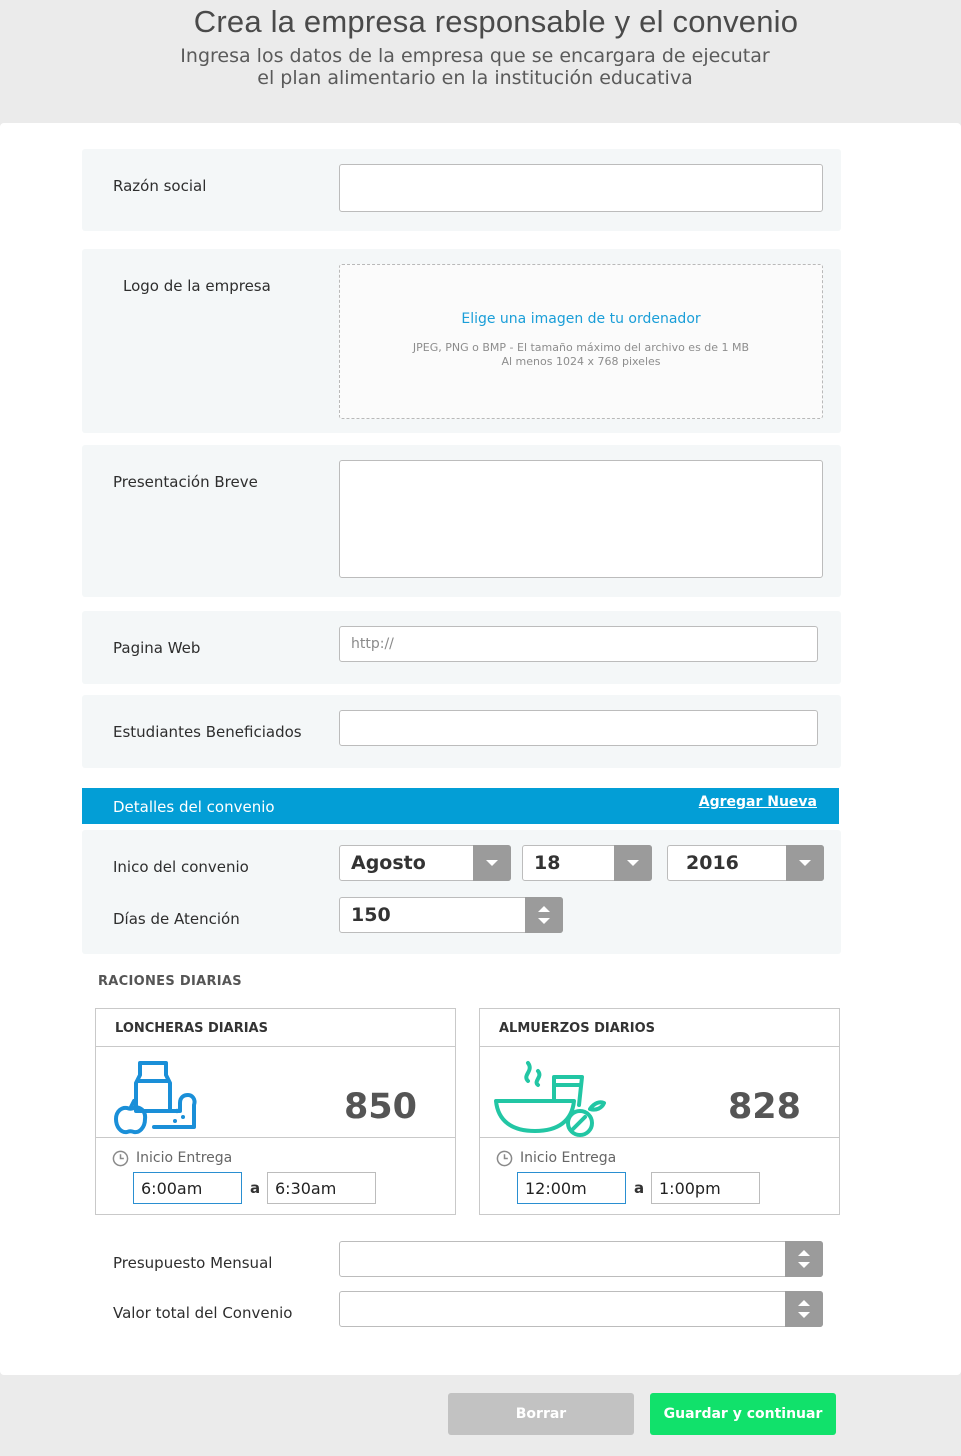 The height and width of the screenshot is (1456, 961). I want to click on loncheras-divider, so click(275, 1137).